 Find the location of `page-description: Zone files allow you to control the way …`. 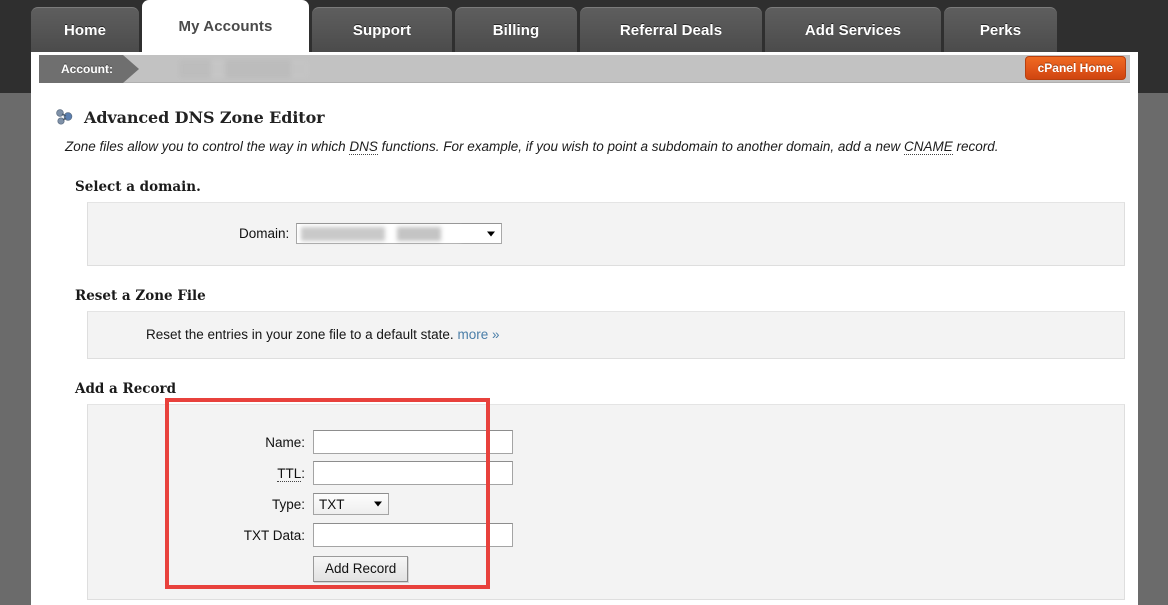

page-description: Zone files allow you to control the way … is located at coordinates (587, 147).